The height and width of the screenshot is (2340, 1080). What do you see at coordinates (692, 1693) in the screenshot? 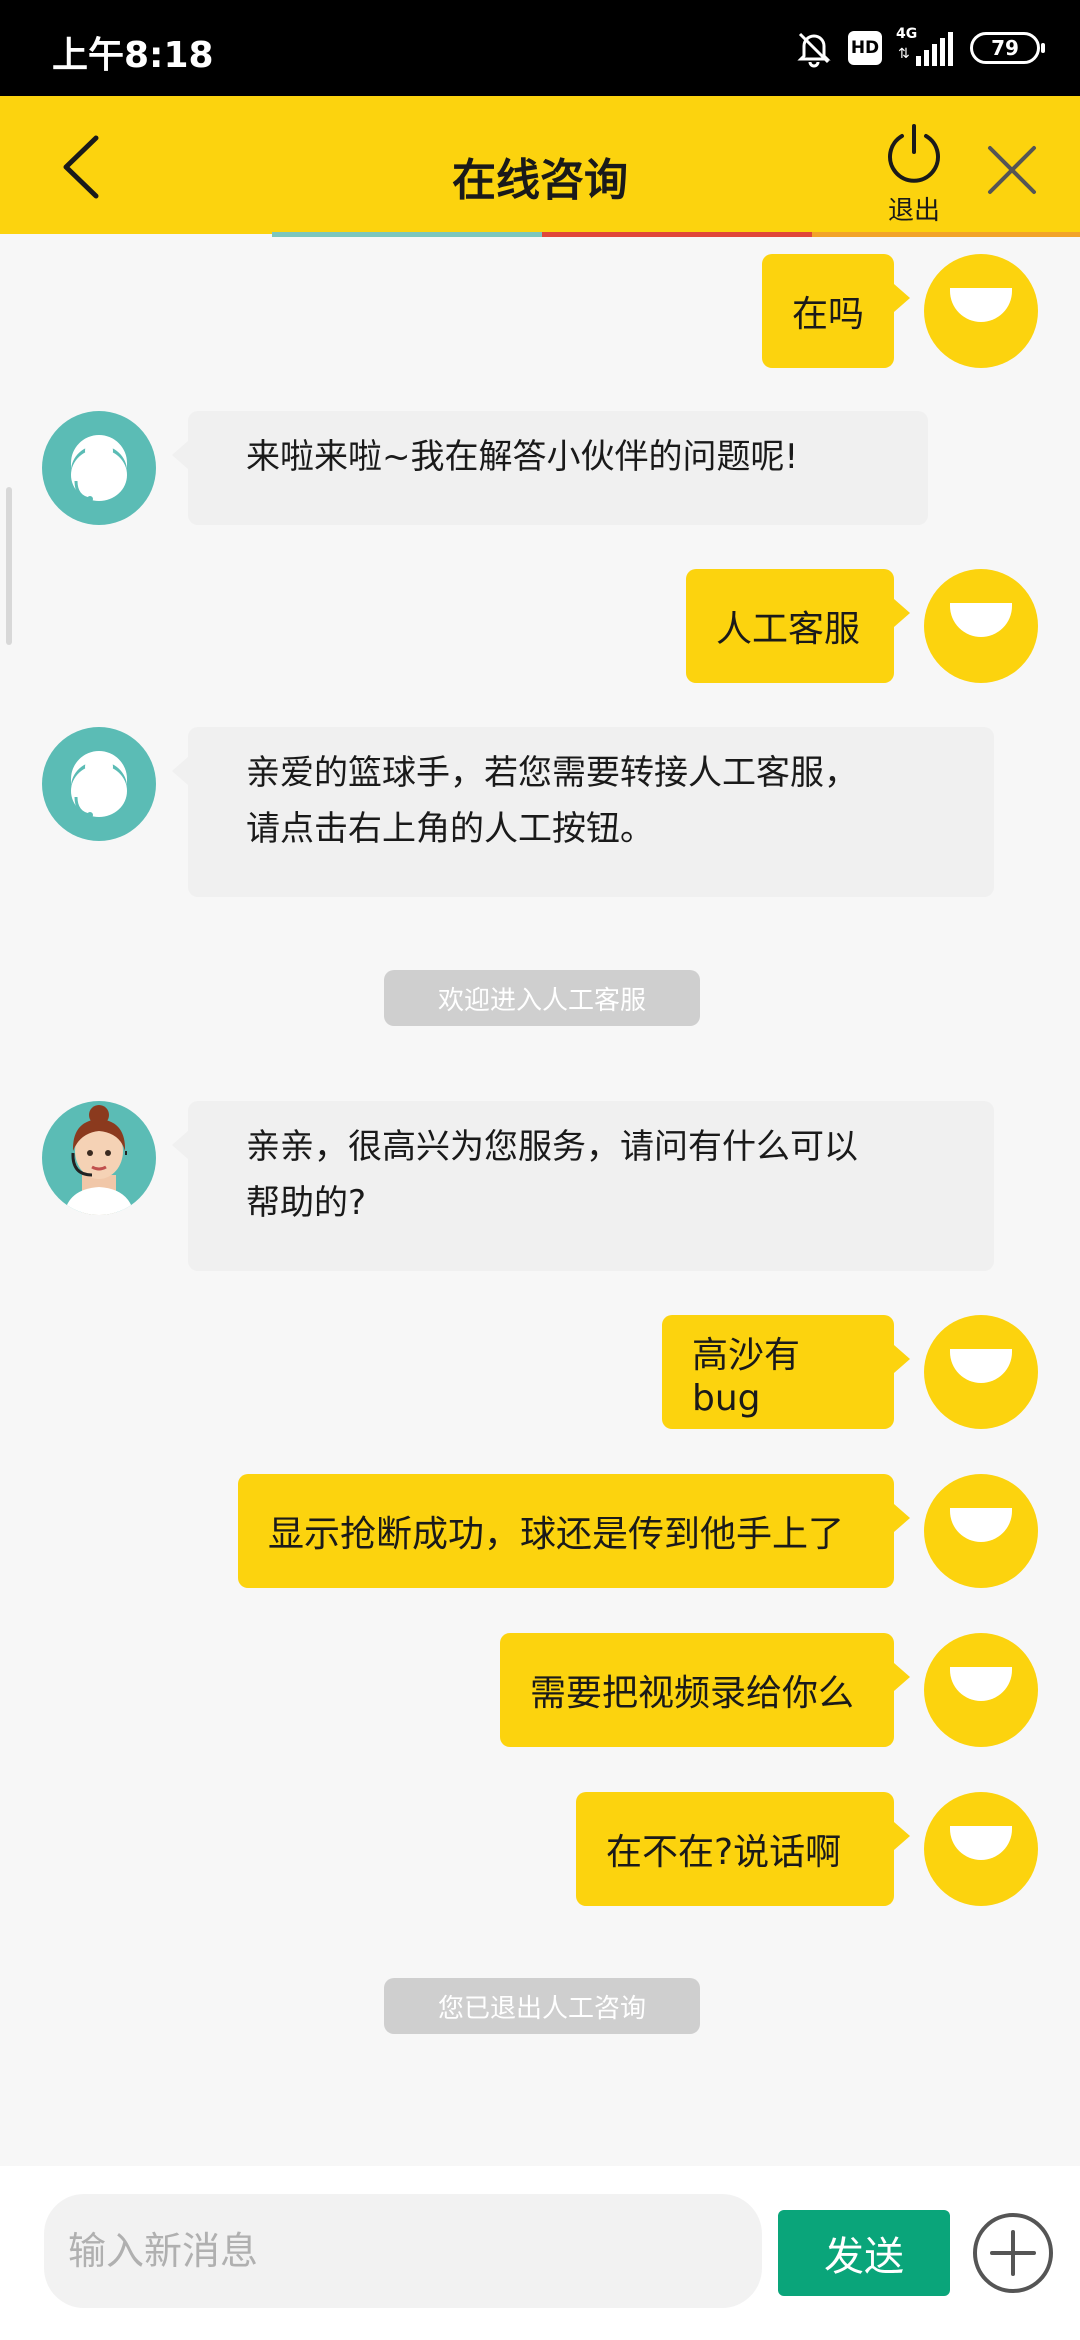
I see `message-text: 需要把视频录给你么` at bounding box center [692, 1693].